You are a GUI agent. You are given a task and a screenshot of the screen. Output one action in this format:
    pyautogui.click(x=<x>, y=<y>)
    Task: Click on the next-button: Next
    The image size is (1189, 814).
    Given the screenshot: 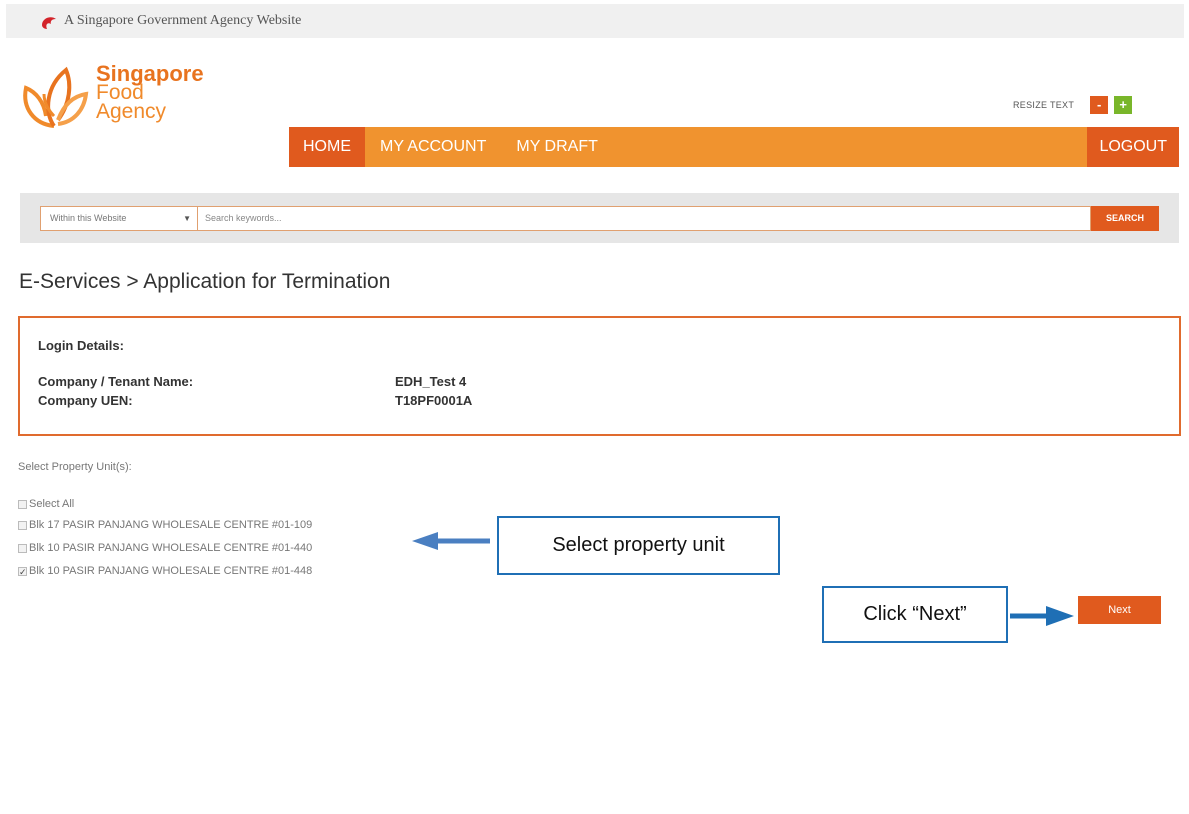 What is the action you would take?
    pyautogui.click(x=1119, y=610)
    